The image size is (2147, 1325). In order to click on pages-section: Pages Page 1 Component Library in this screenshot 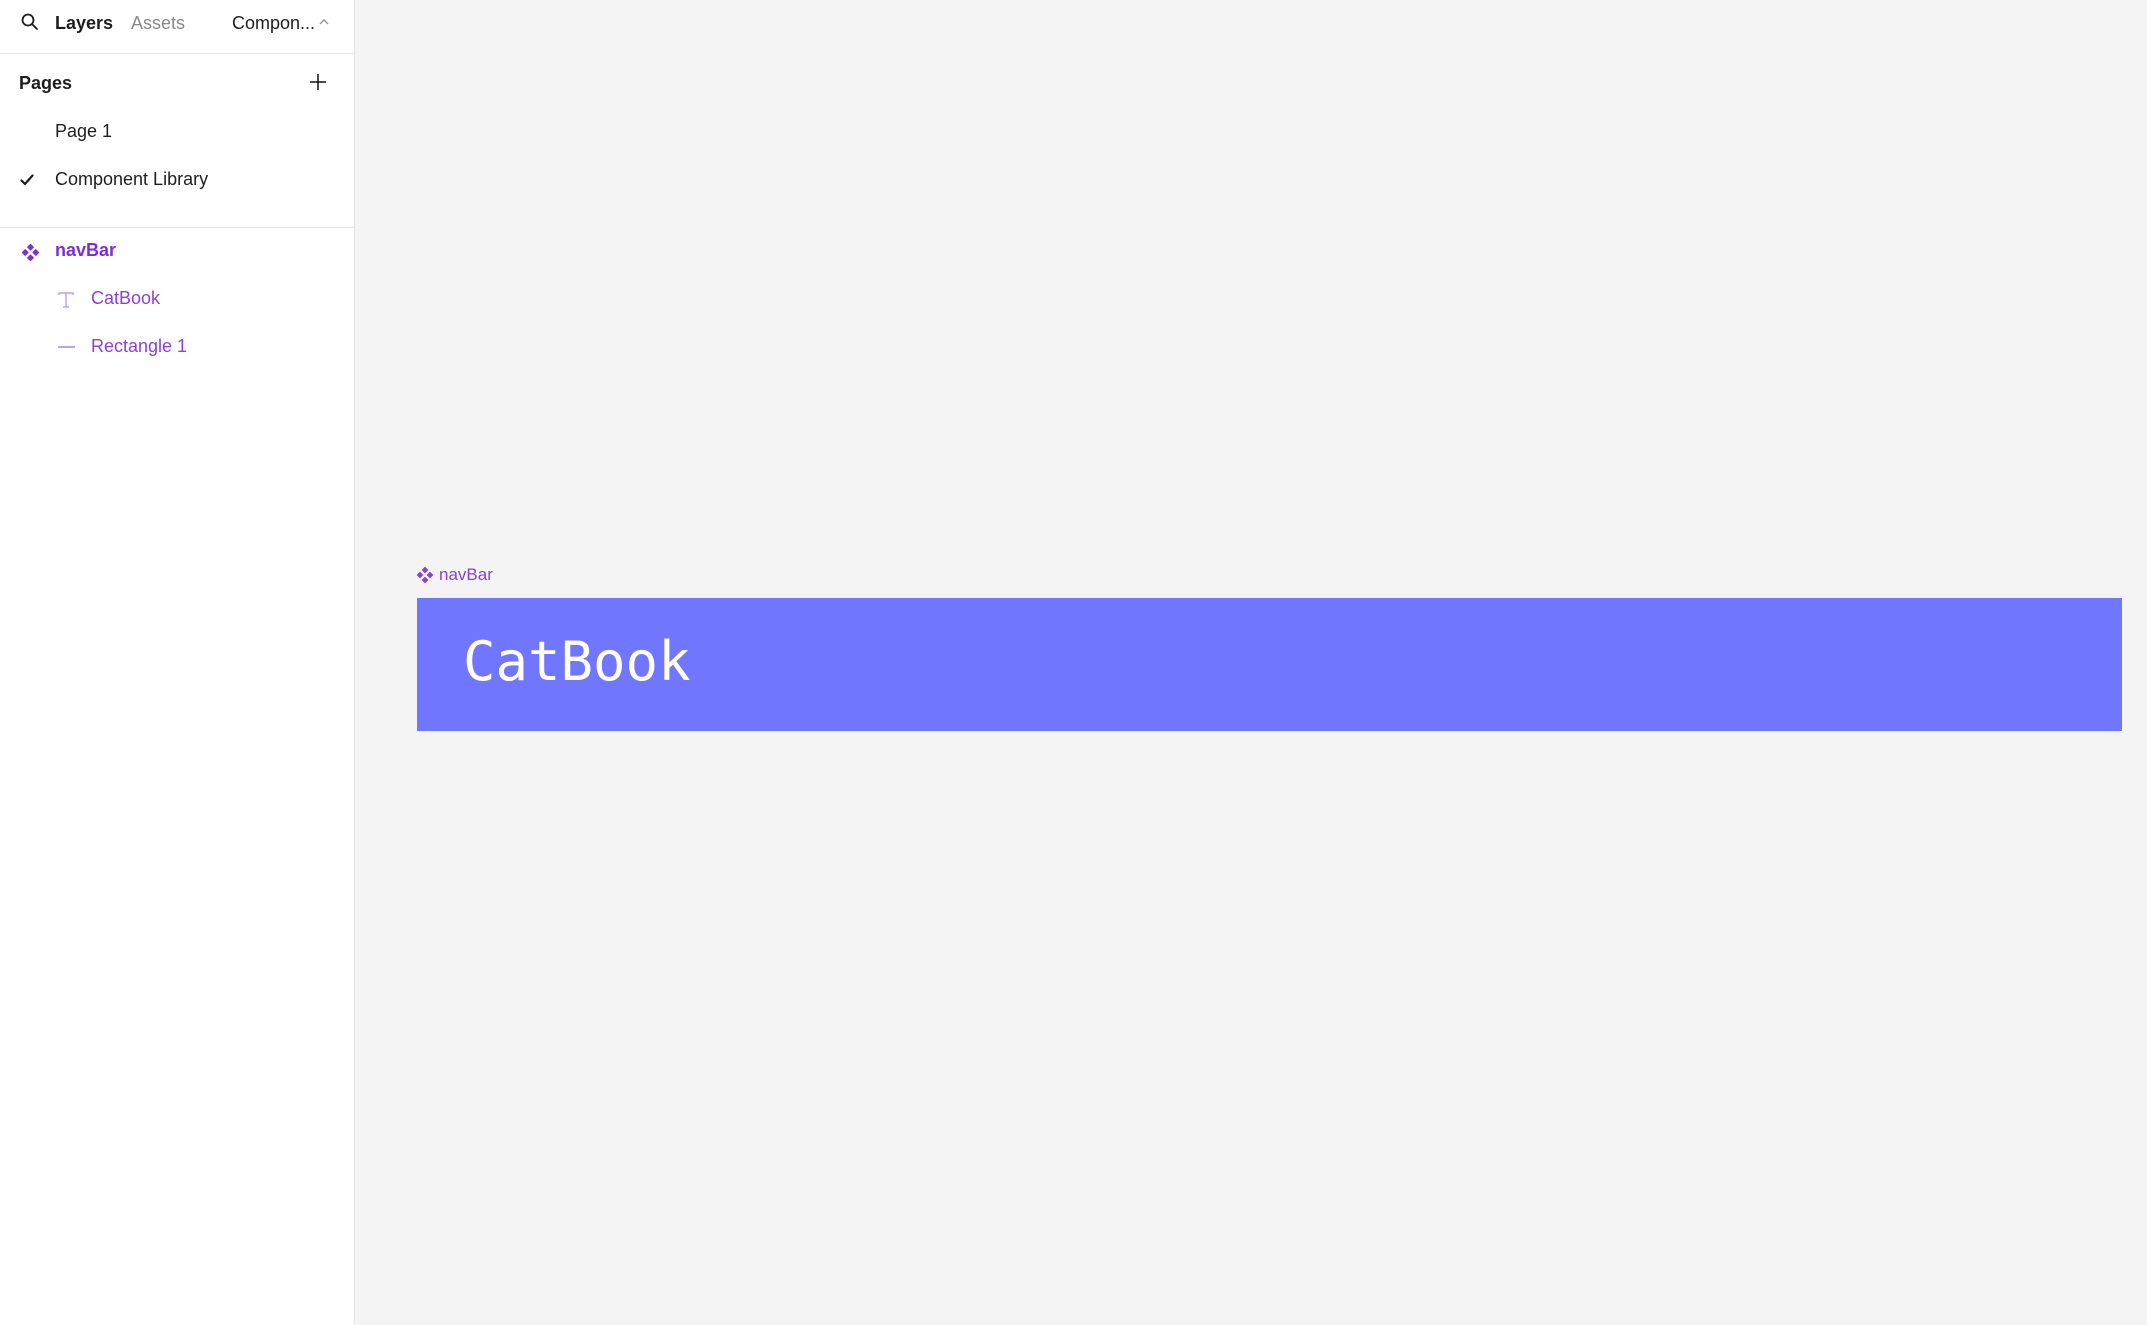, I will do `click(177, 141)`.